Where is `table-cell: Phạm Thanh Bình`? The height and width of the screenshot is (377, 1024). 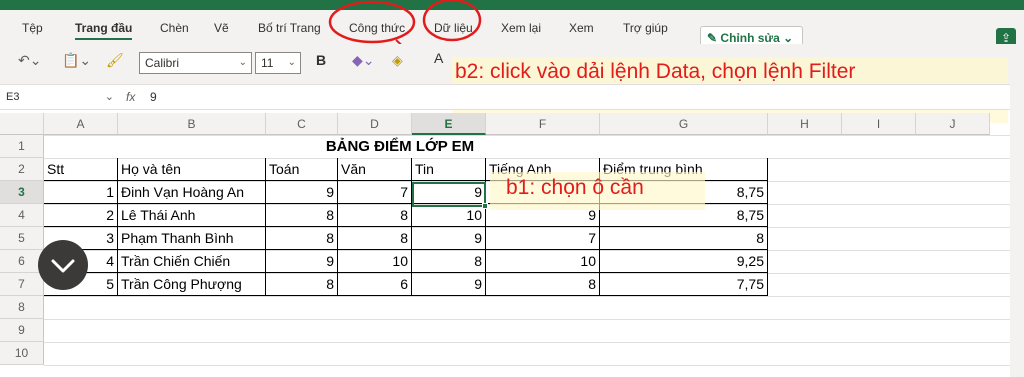 table-cell: Phạm Thanh Bình is located at coordinates (192, 238).